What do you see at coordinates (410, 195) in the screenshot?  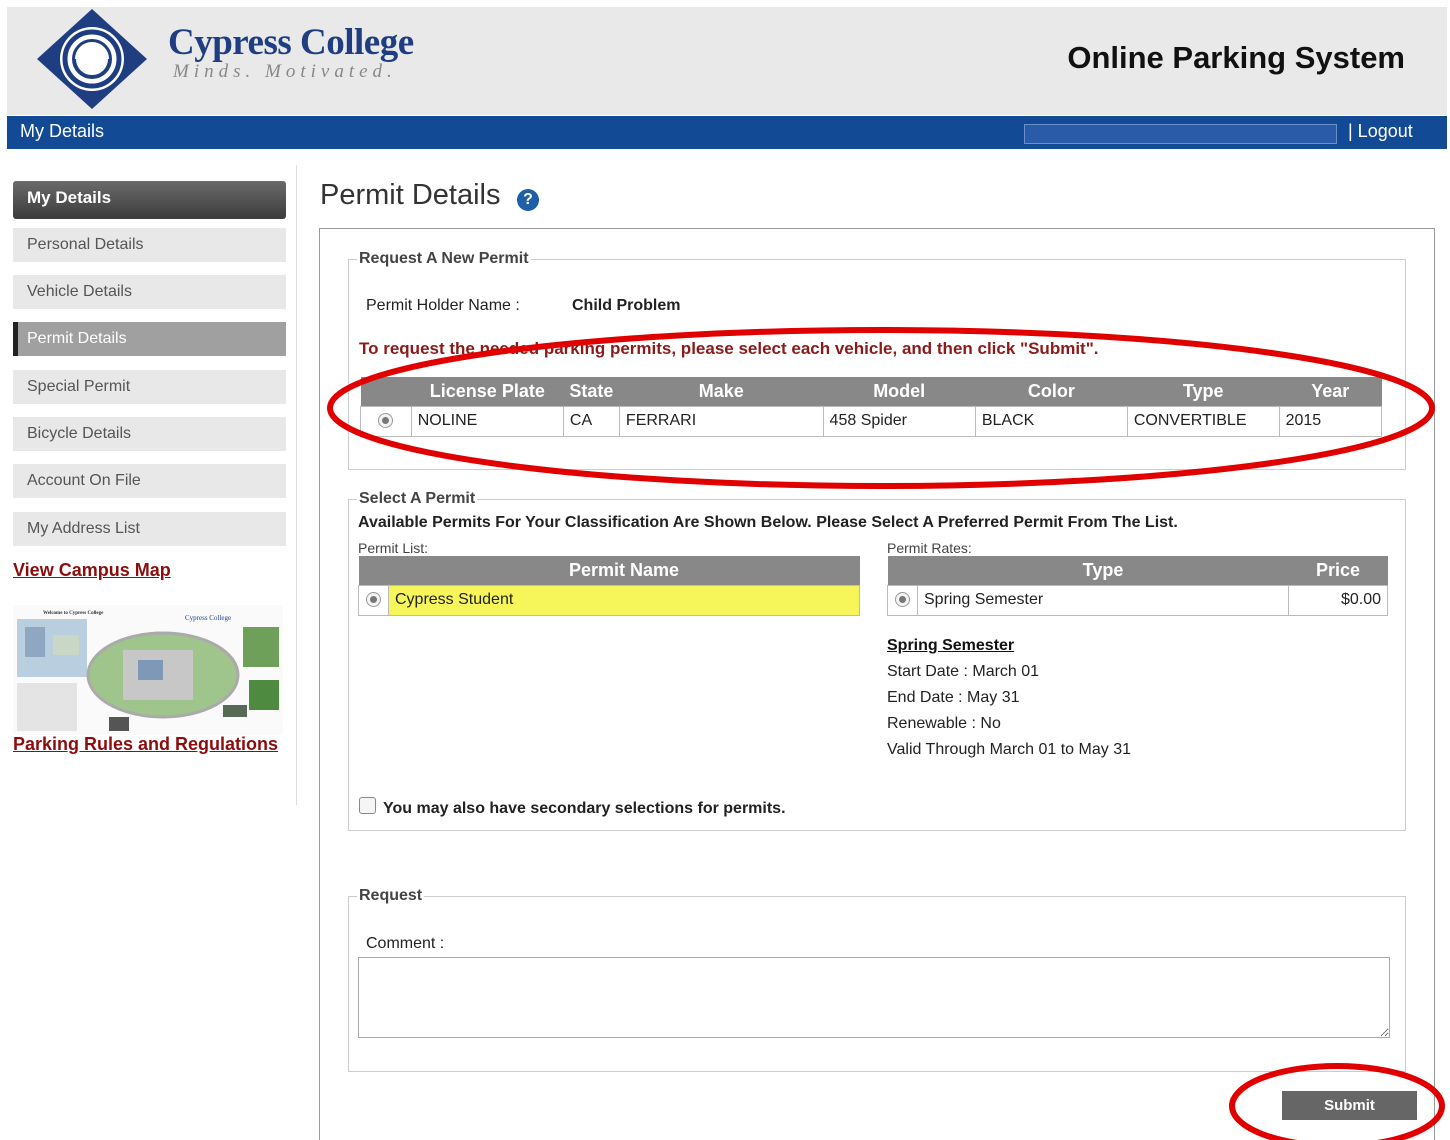 I see `page-title: Permit Details` at bounding box center [410, 195].